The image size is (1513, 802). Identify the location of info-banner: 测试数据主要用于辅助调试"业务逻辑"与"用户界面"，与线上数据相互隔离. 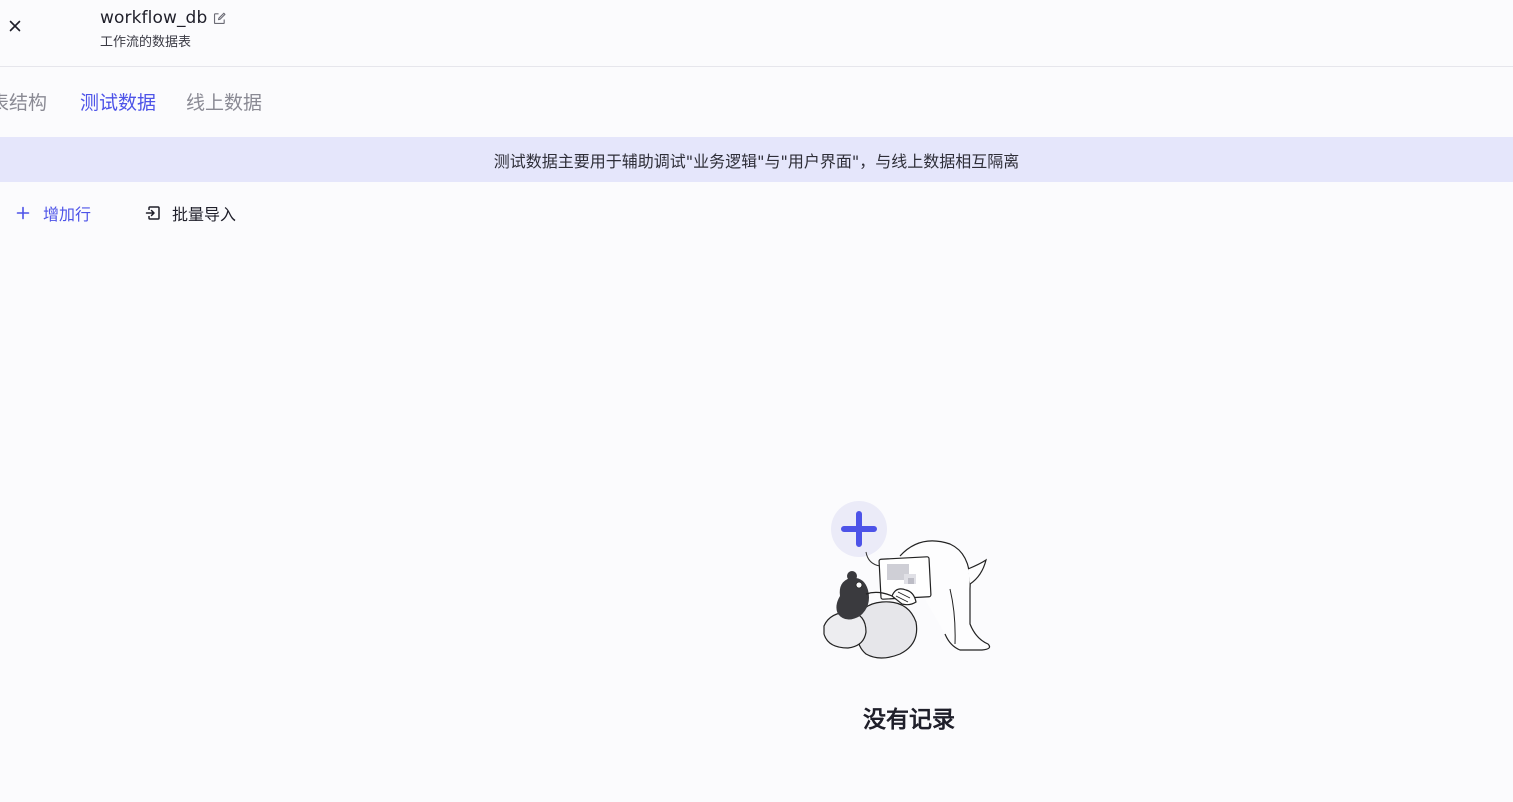
(756, 159).